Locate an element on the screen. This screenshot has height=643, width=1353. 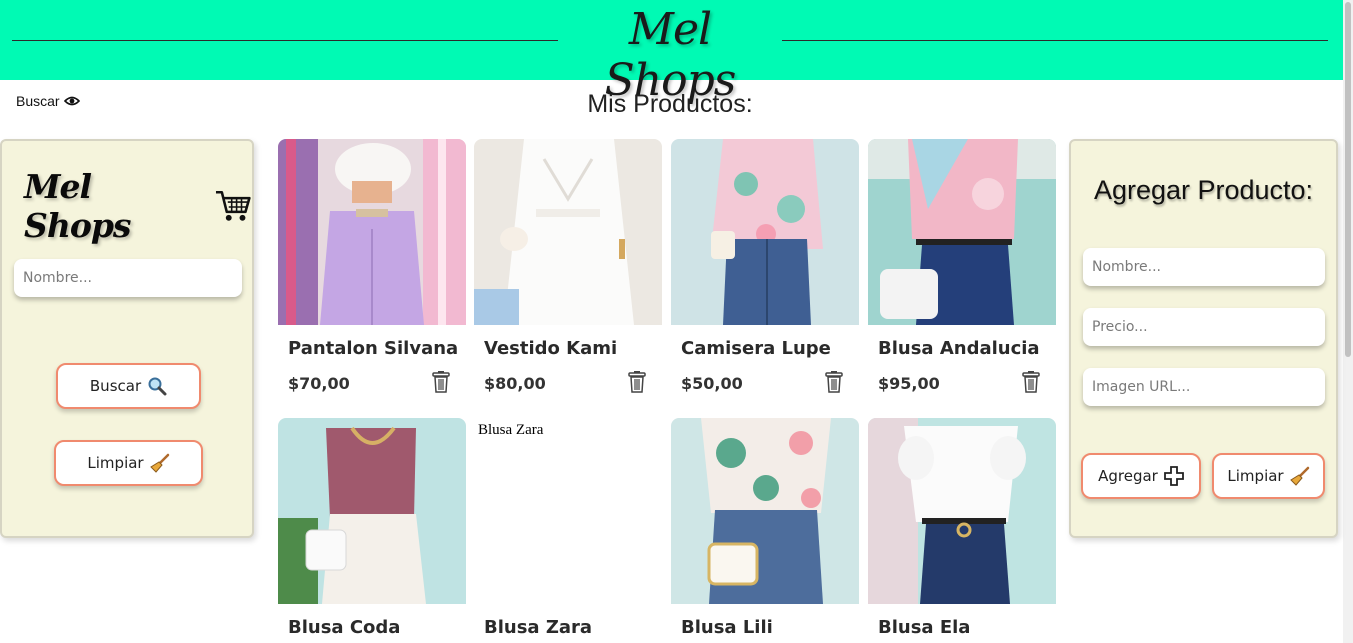
product-footer: $95,00 is located at coordinates (962, 385).